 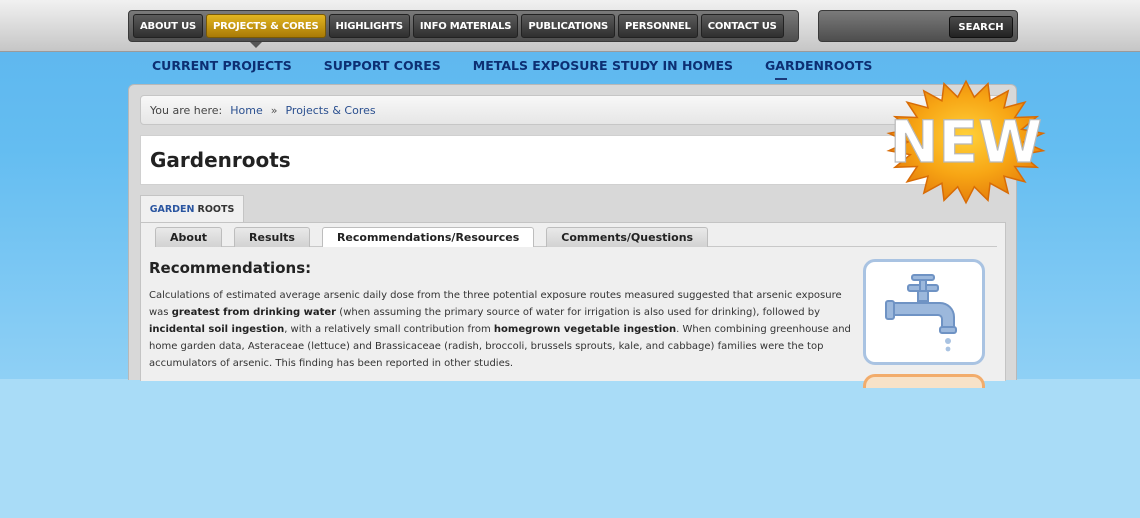 I want to click on new-badge: NEW, so click(x=966, y=142).